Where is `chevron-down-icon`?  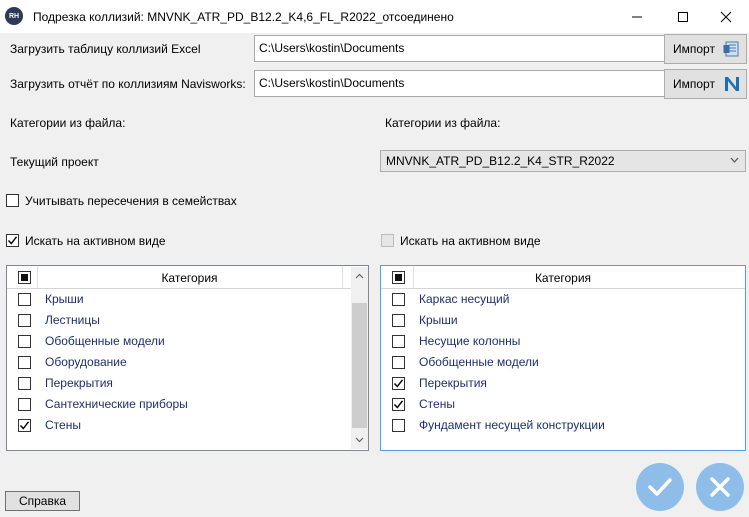
chevron-down-icon is located at coordinates (734, 160).